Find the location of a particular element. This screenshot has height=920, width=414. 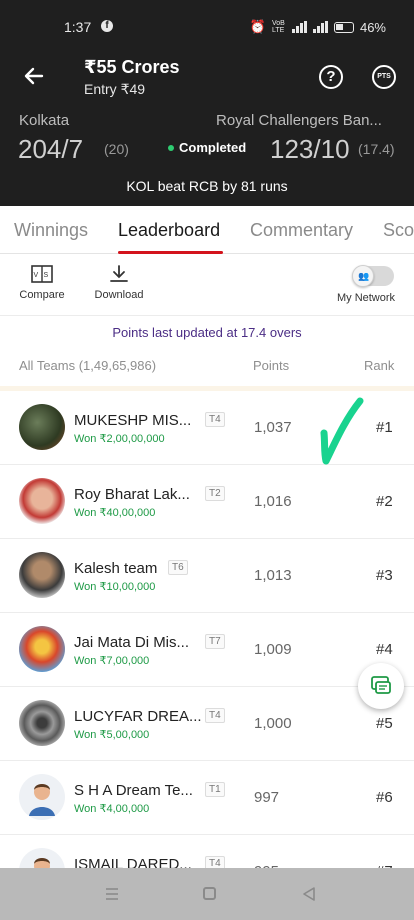

home-icon is located at coordinates (209, 893).